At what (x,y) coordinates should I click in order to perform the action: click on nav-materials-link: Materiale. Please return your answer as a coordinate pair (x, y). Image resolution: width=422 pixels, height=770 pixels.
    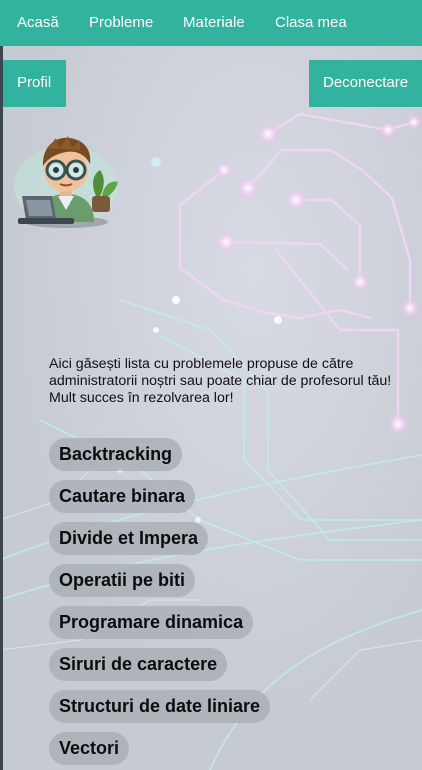
    Looking at the image, I should click on (214, 23).